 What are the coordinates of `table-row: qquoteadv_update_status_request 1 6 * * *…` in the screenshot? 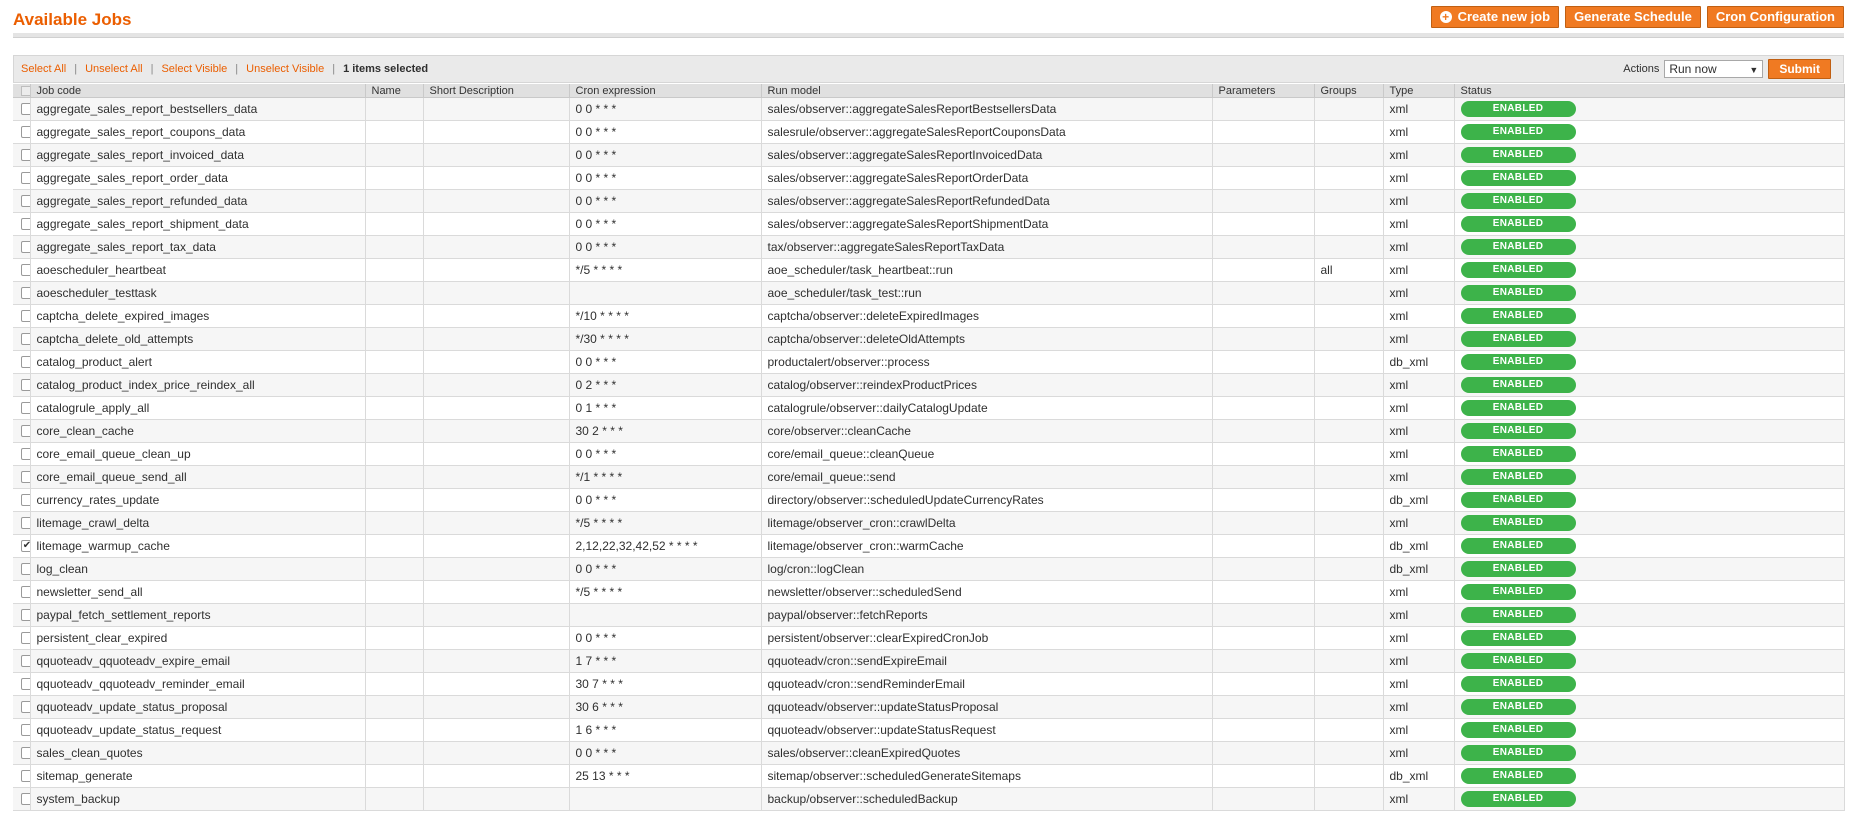 It's located at (929, 730).